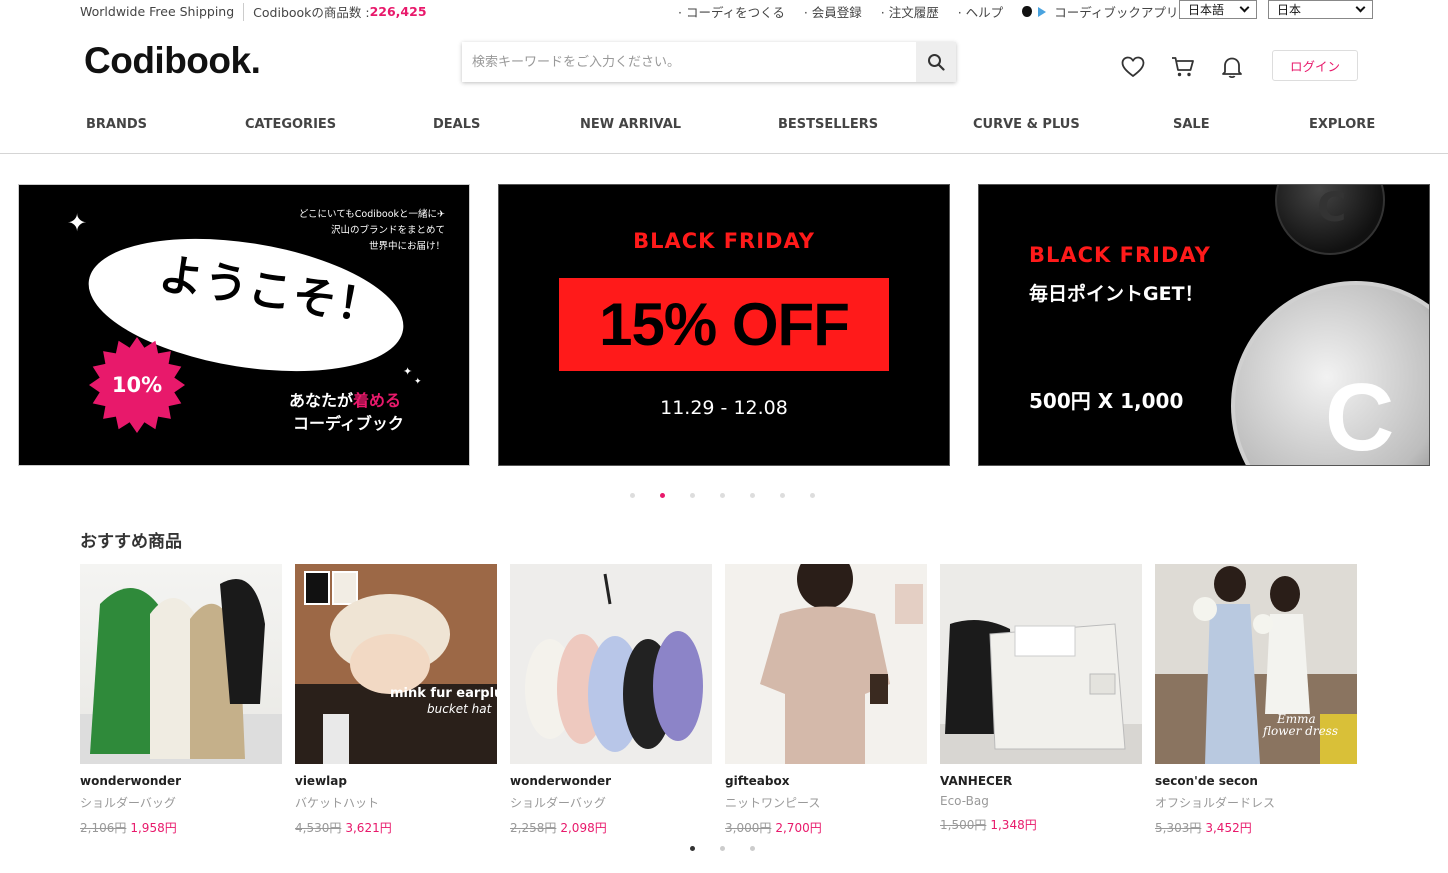  Describe the element at coordinates (387, 230) in the screenshot. I see `tagline-line: 沢山のブランドをまとめて` at that location.